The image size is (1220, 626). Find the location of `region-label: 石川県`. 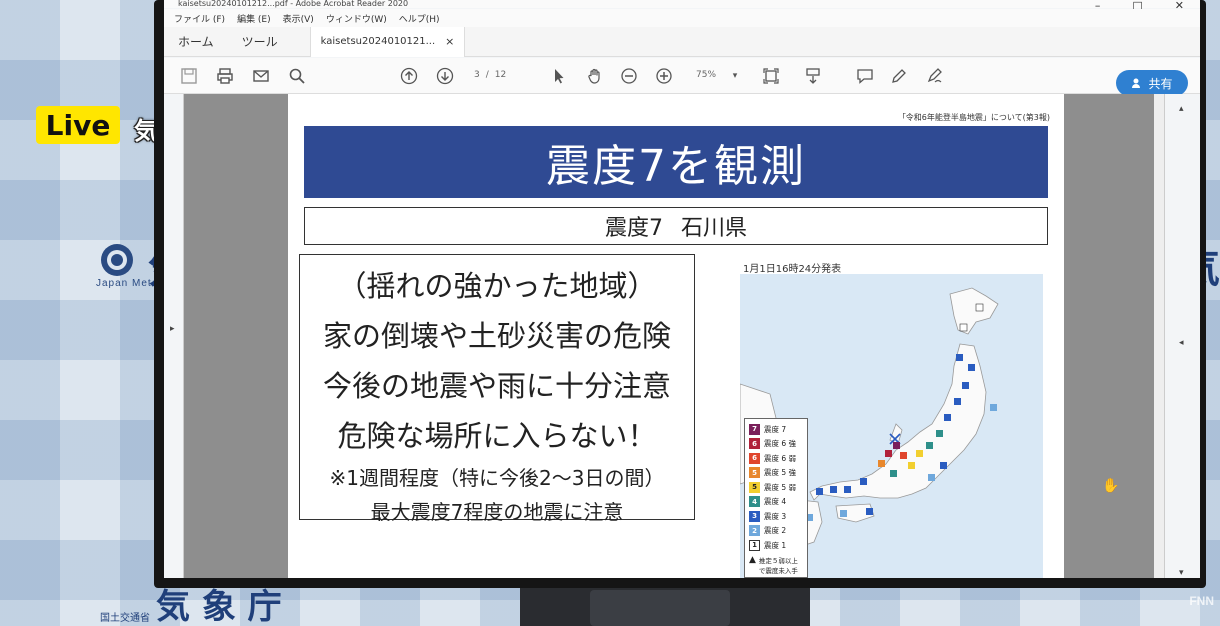

region-label: 石川県 is located at coordinates (713, 228).